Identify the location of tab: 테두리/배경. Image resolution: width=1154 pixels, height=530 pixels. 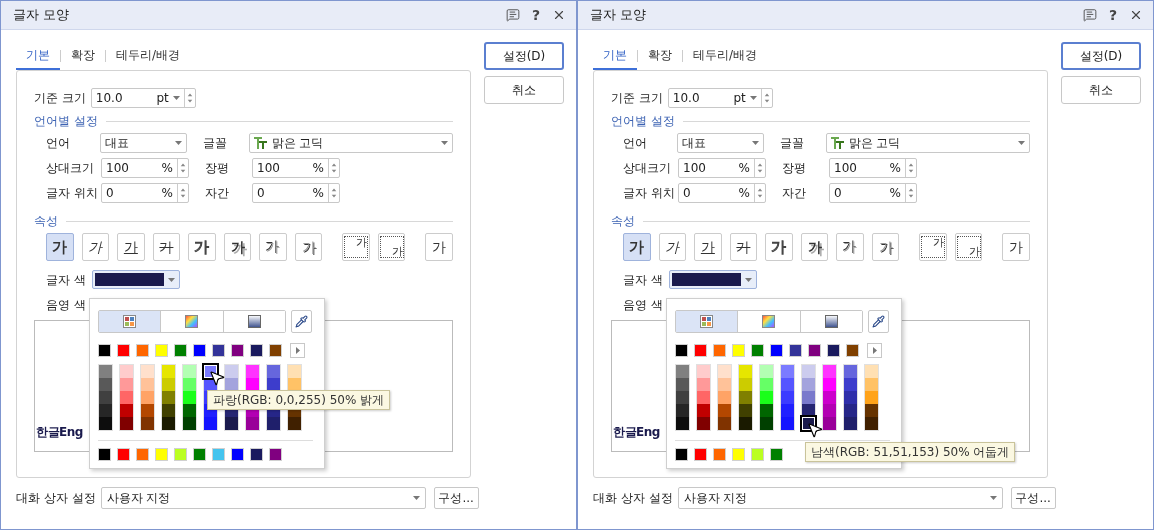
(148, 56).